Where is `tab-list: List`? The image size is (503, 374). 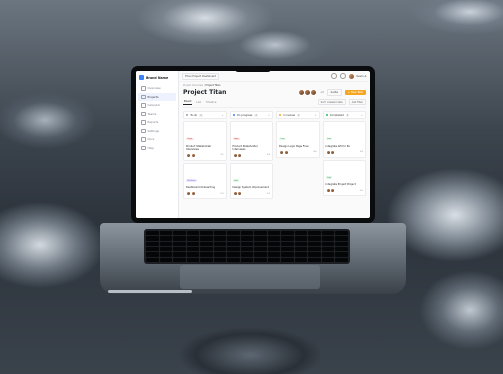
tab-list: List is located at coordinates (198, 102).